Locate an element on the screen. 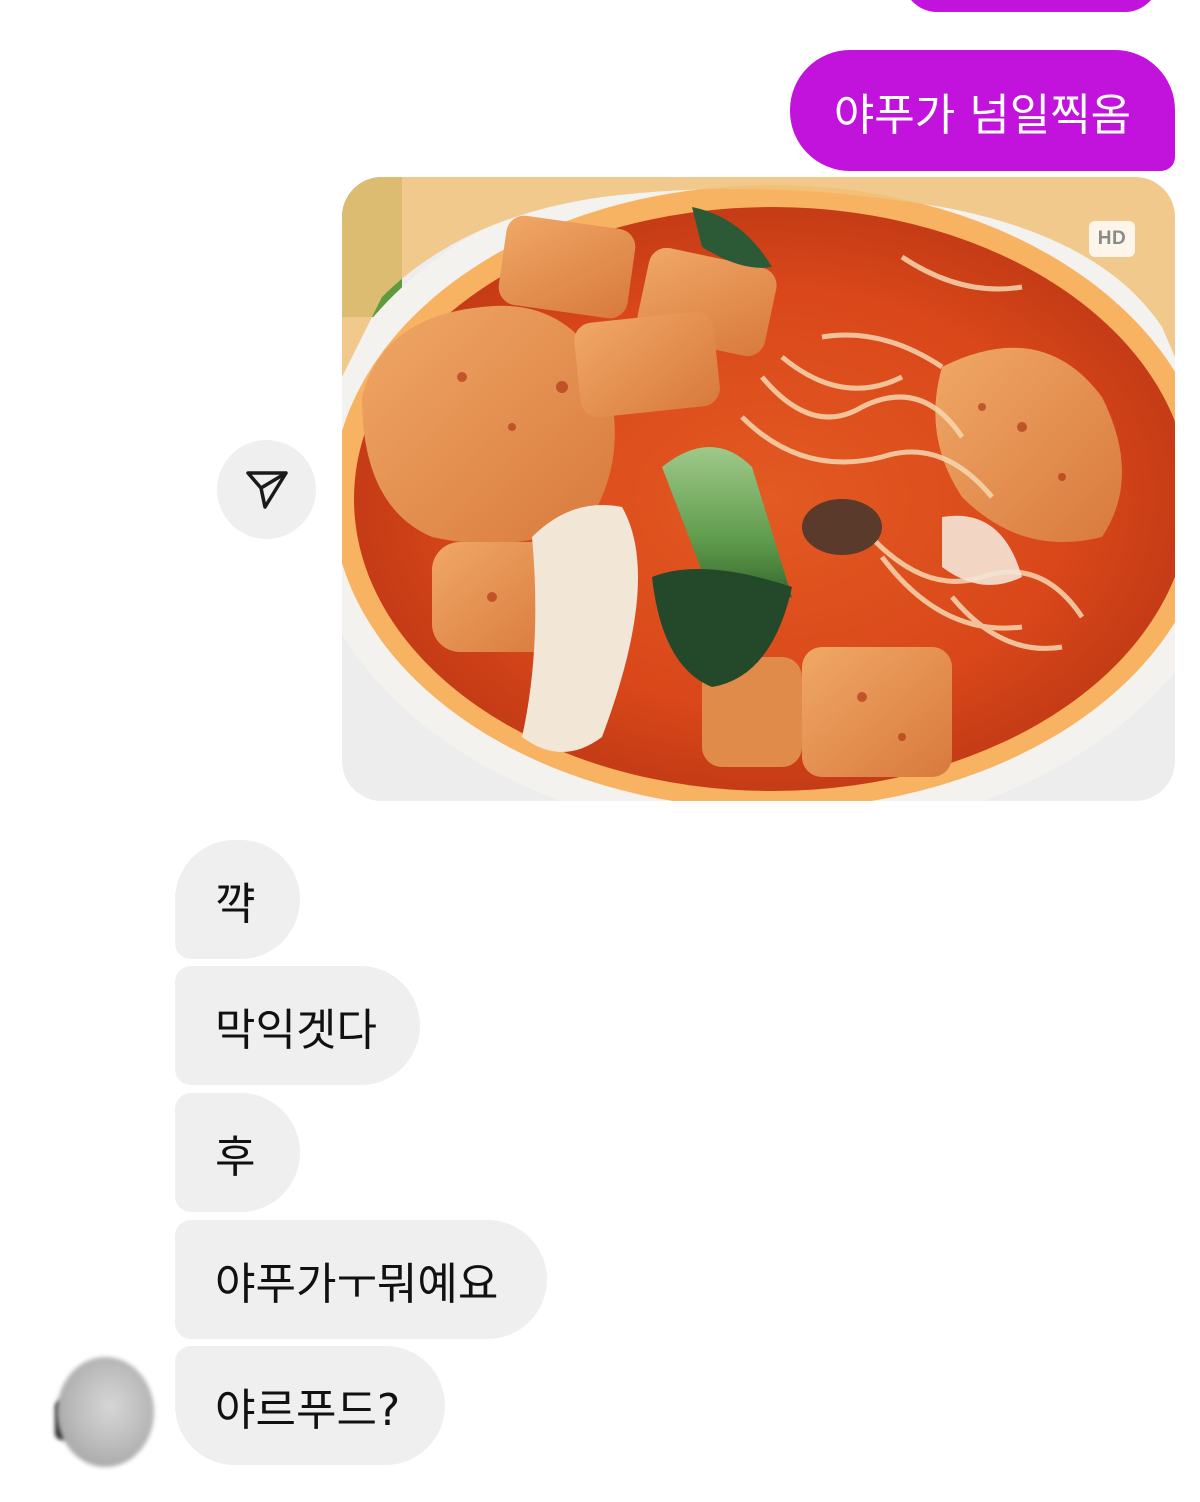 This screenshot has height=1502, width=1200. received-message-bubble: 후 is located at coordinates (237, 1152).